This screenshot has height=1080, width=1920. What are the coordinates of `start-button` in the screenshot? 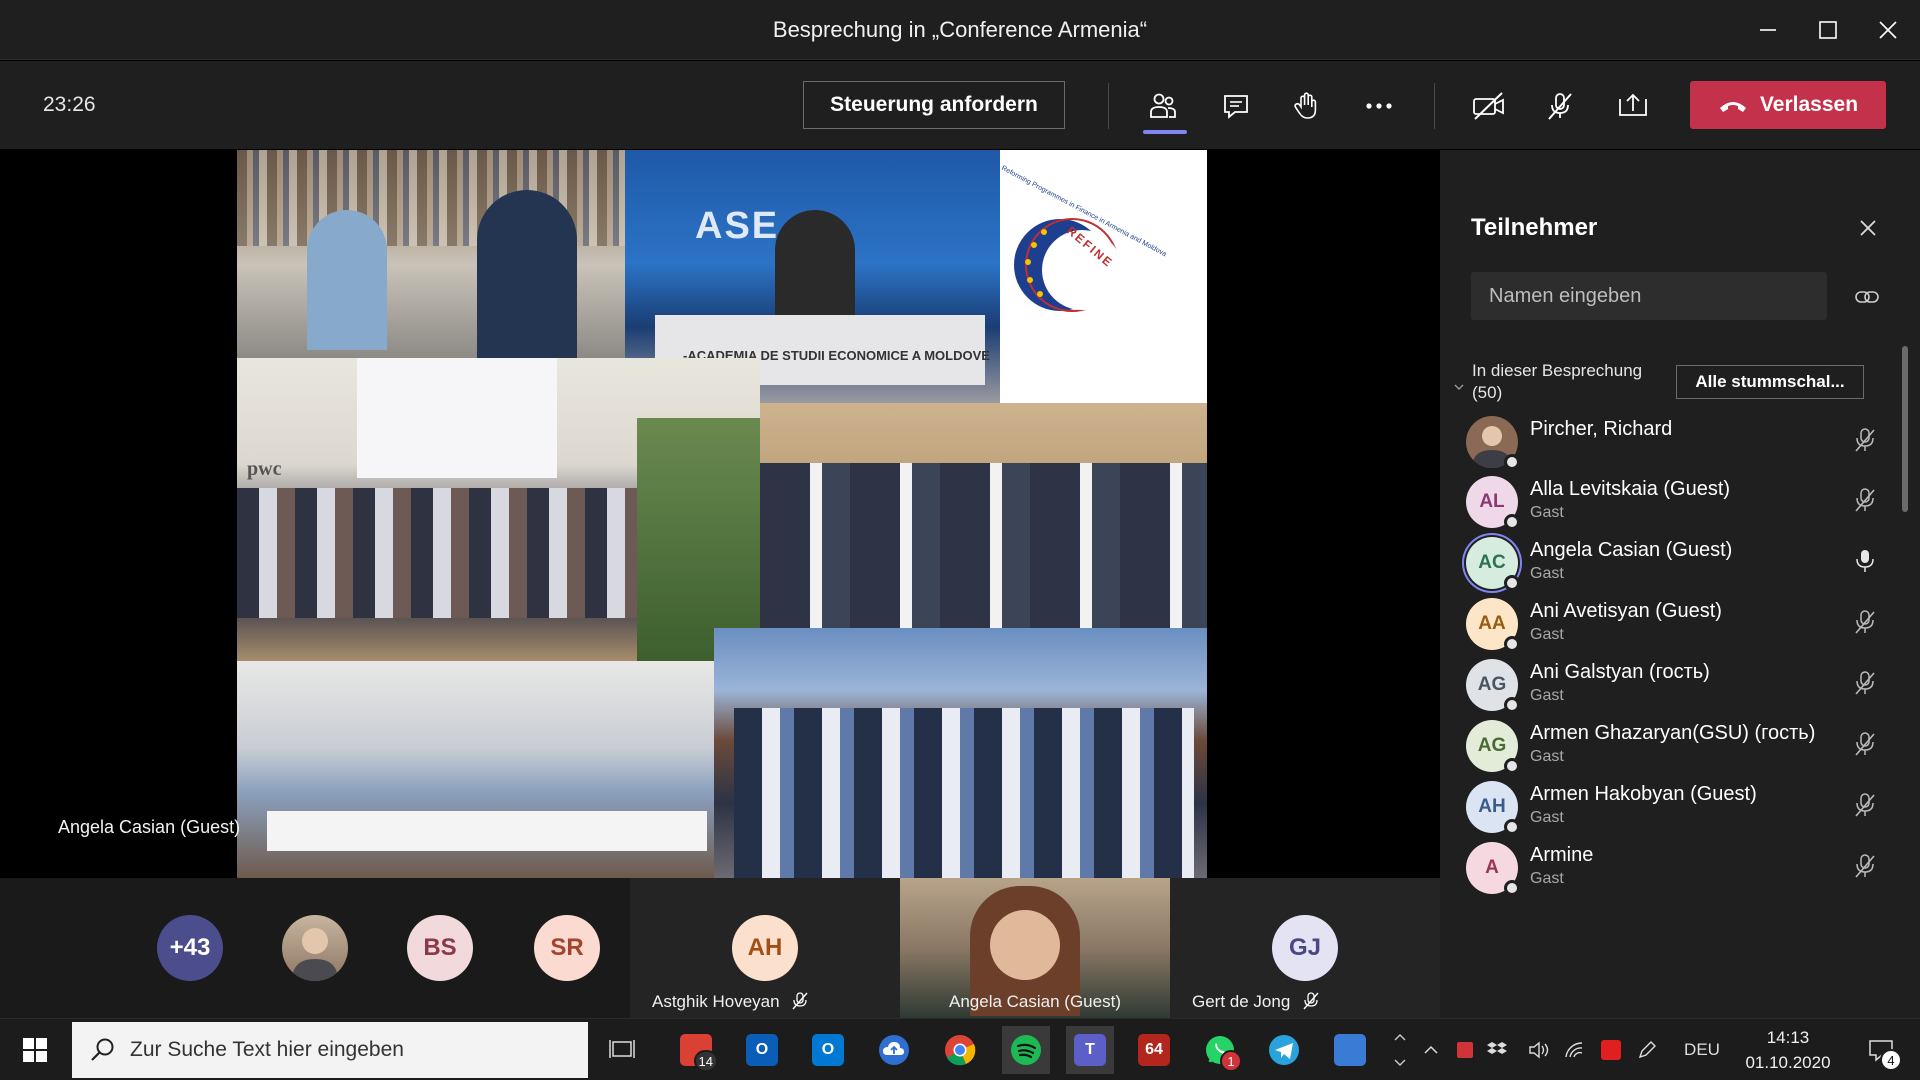 It's located at (35, 1050).